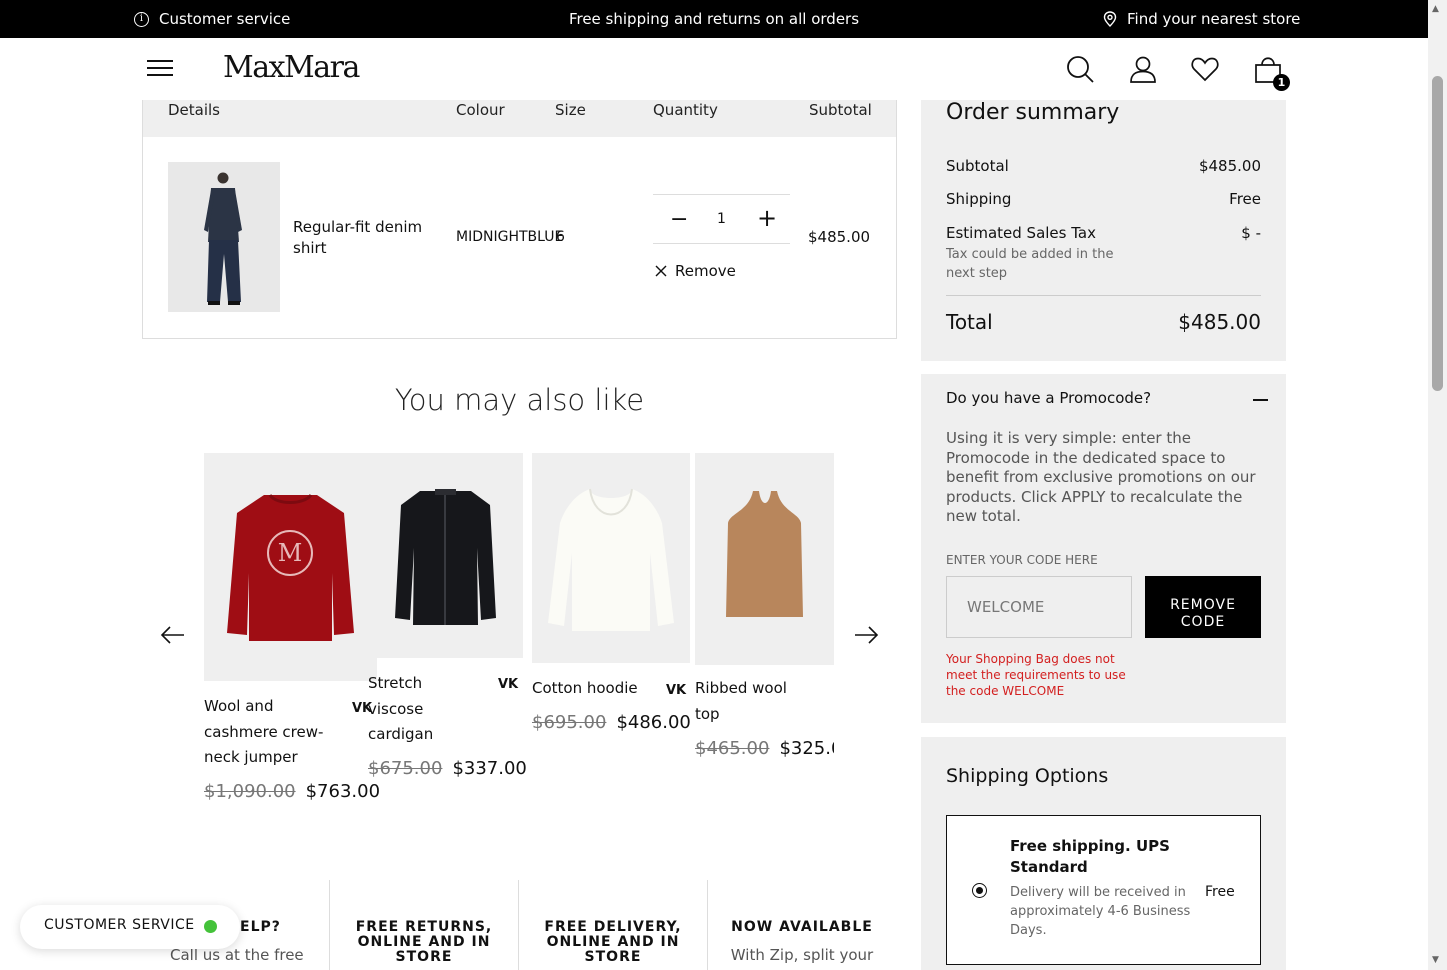  Describe the element at coordinates (1281, 82) in the screenshot. I see `cart-count-badge: 1` at that location.